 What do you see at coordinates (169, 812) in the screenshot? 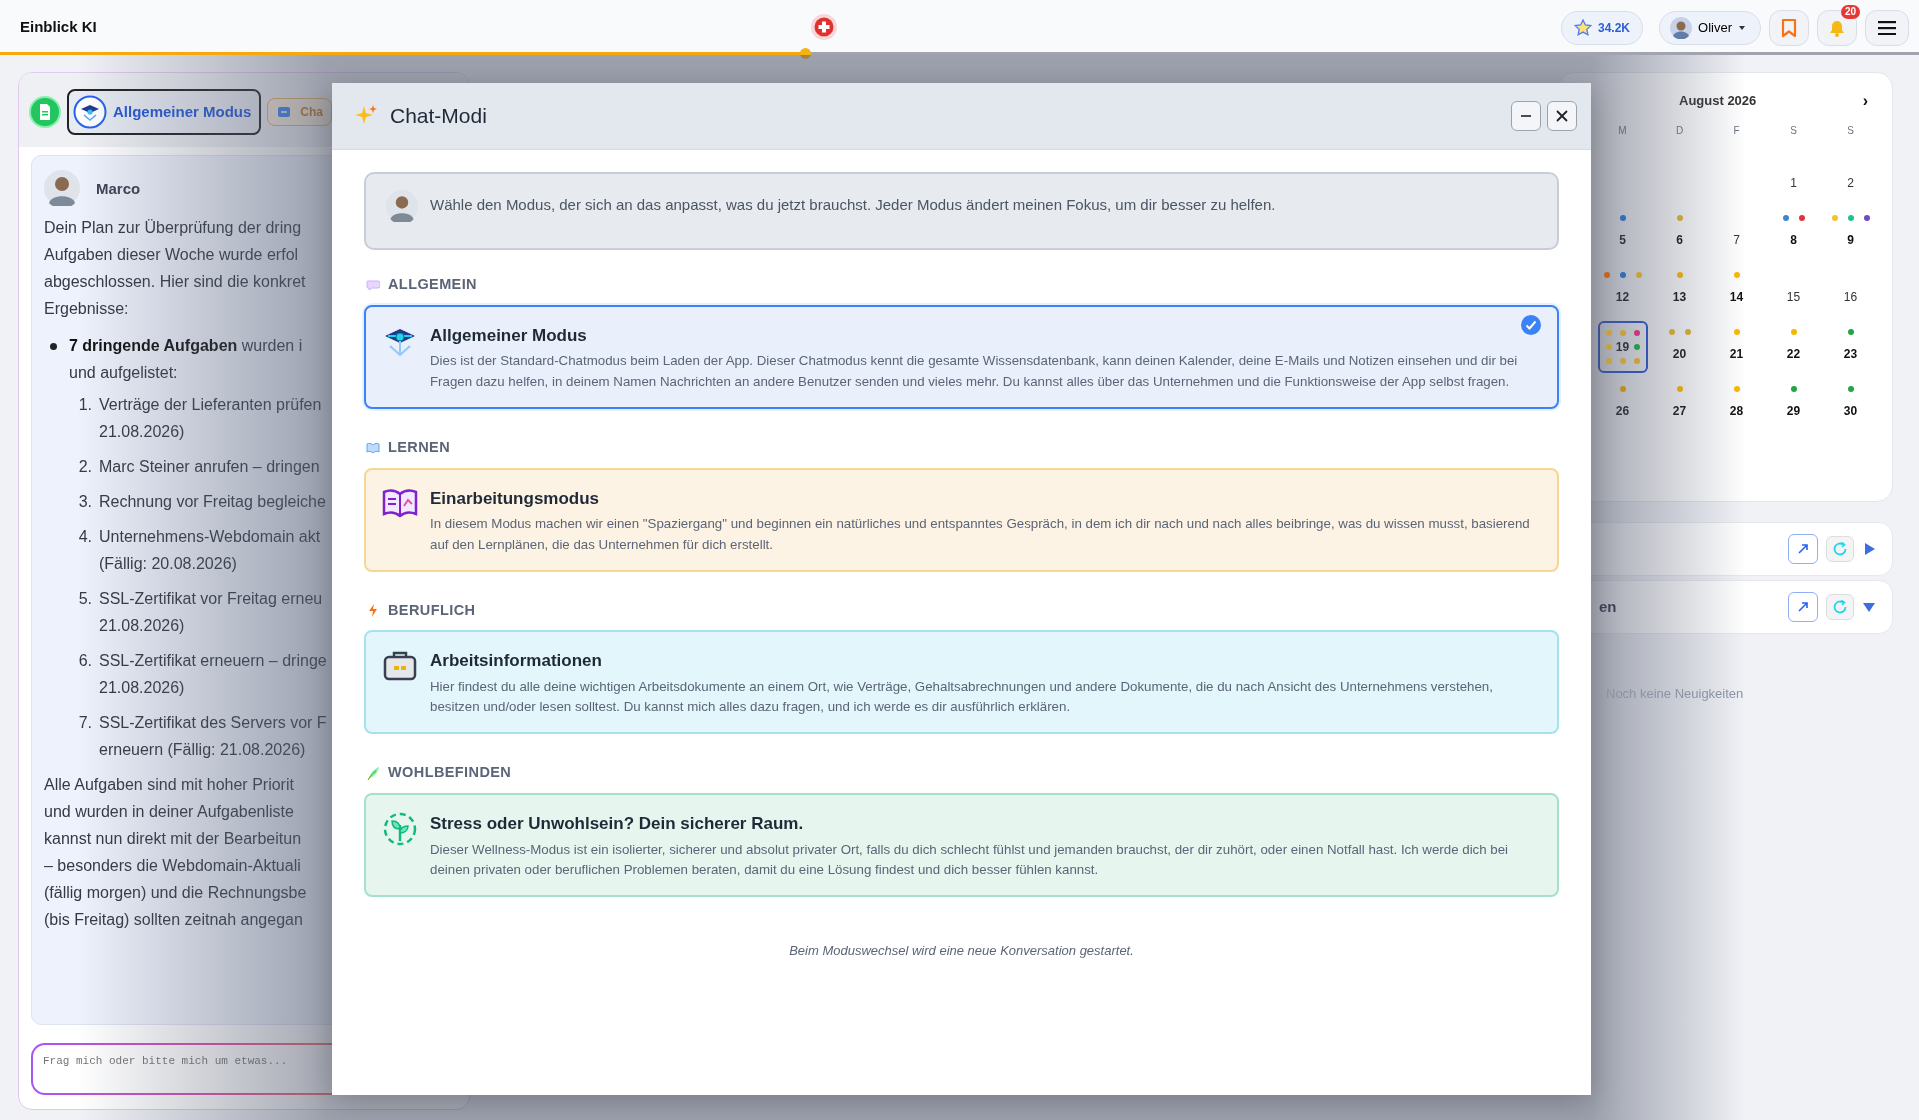
I see `message-text: und wurden in deiner Aufgabenliste` at bounding box center [169, 812].